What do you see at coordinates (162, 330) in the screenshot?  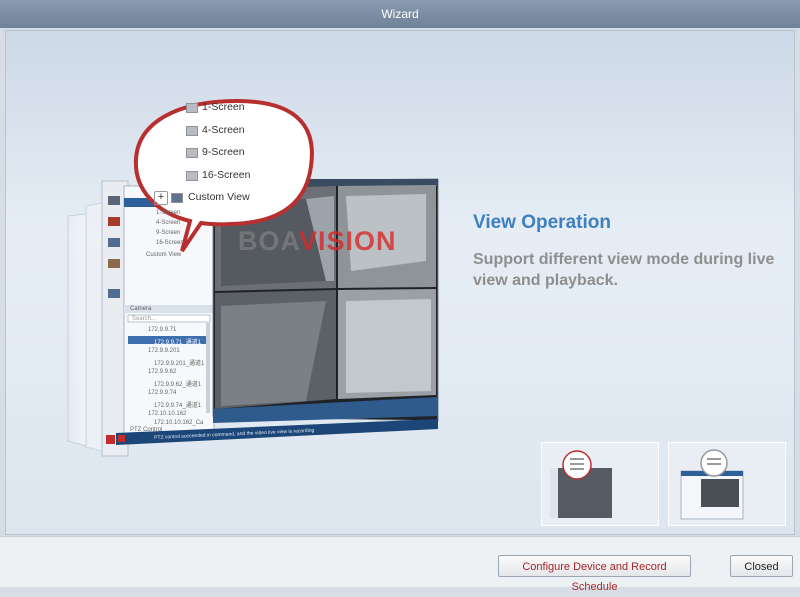 I see `camera-item: 172.9.9.71` at bounding box center [162, 330].